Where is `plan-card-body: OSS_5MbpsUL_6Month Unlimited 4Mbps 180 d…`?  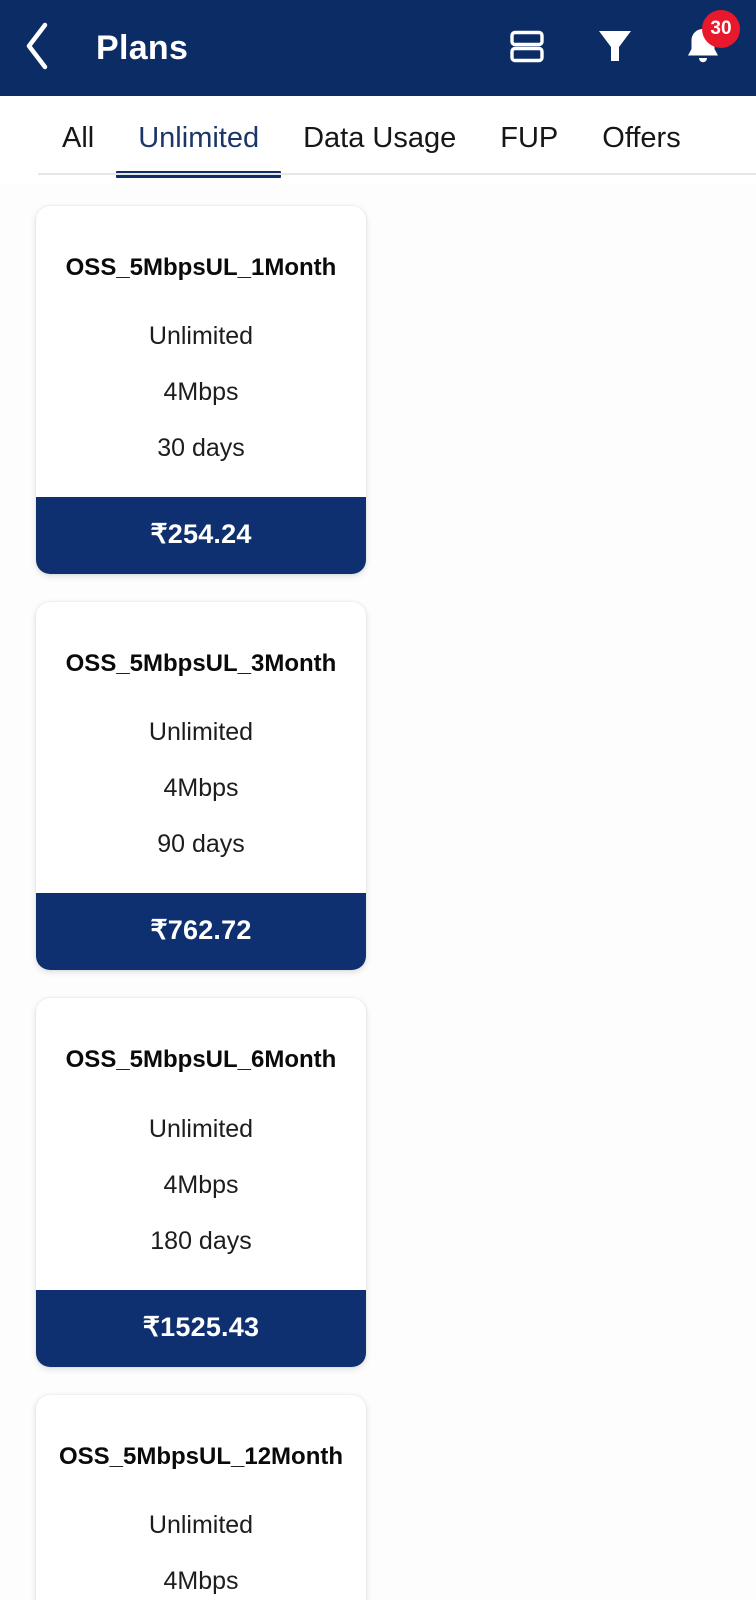
plan-card-body: OSS_5MbpsUL_6Month Unlimited 4Mbps 180 d… is located at coordinates (201, 1143).